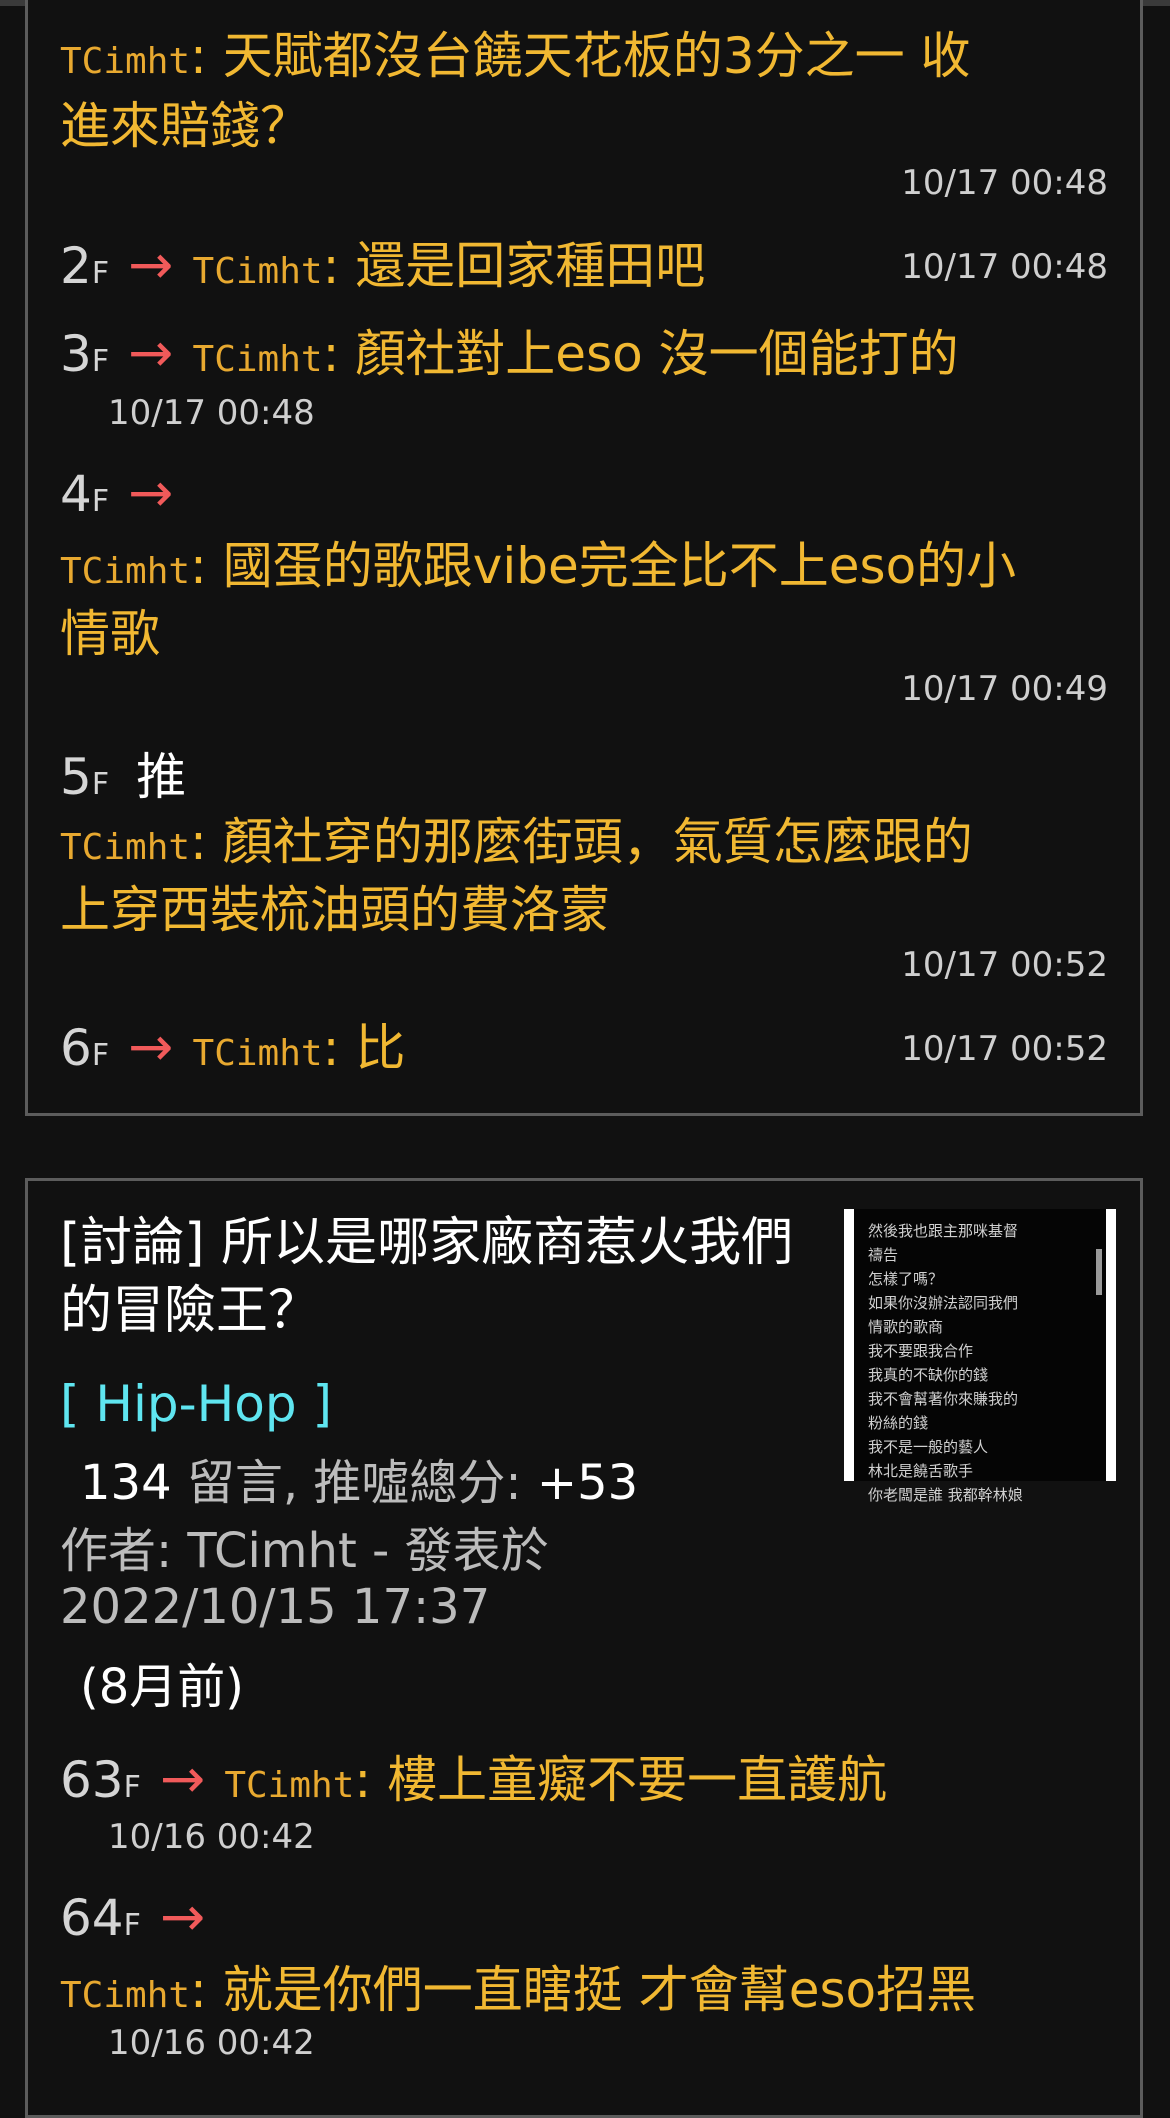  I want to click on comment-text: 就是你們一直瞎挺 才會幫eso招黑, so click(599, 1990).